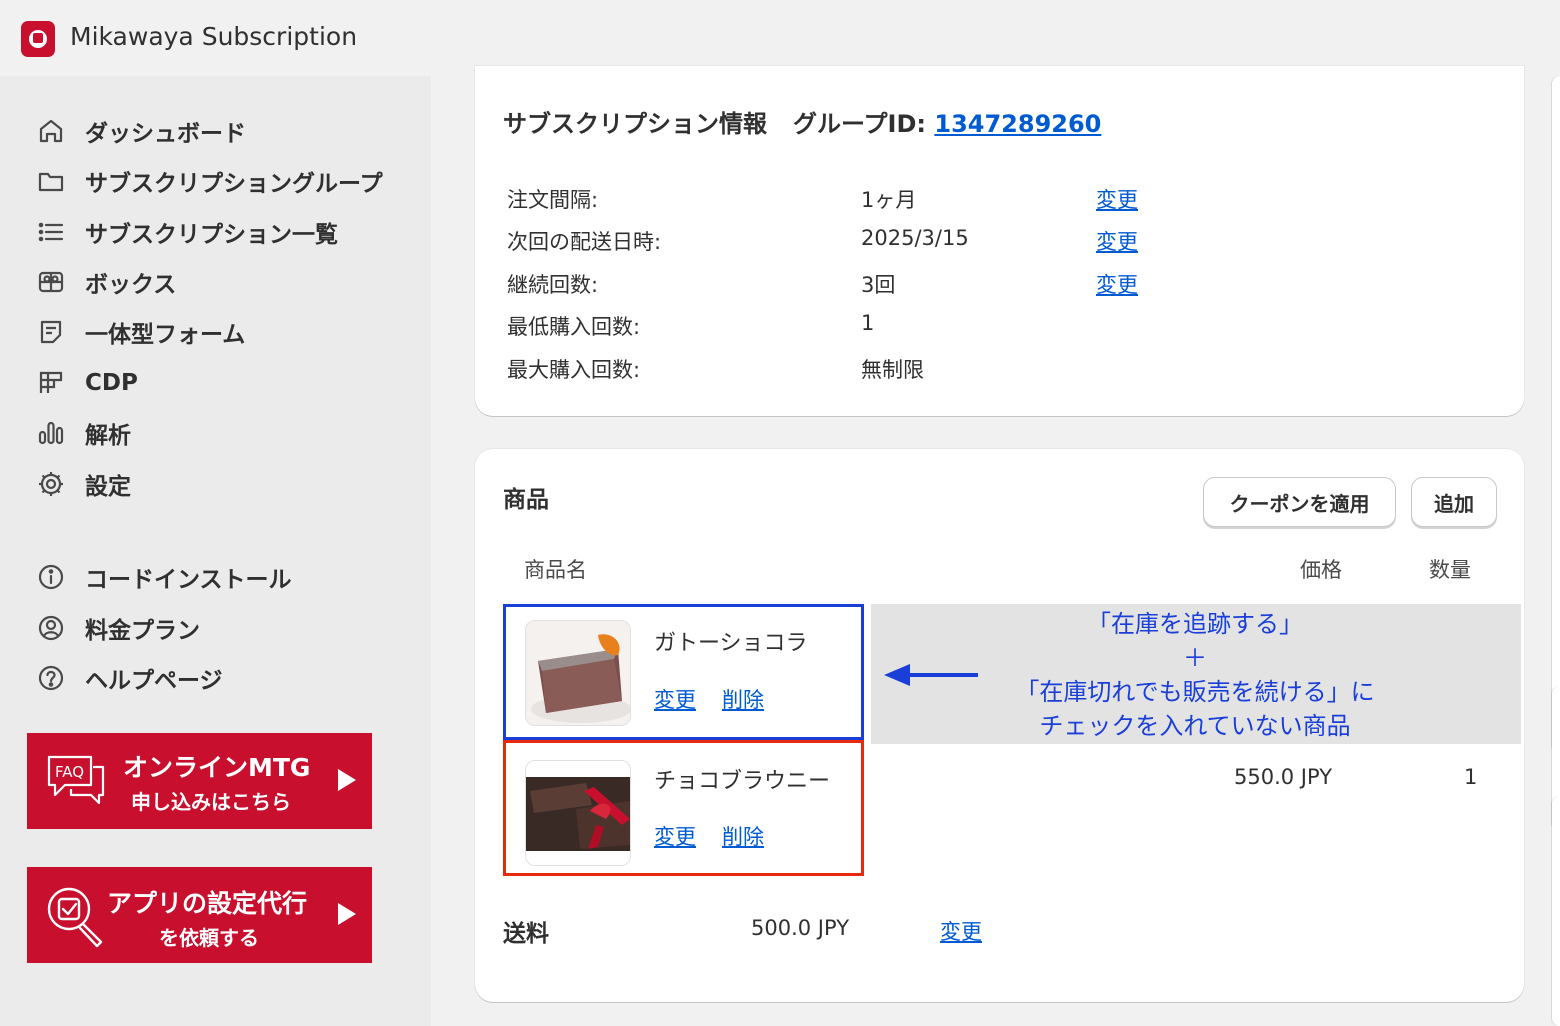 Image resolution: width=1560 pixels, height=1026 pixels. I want to click on annotation-box-red, so click(683, 808).